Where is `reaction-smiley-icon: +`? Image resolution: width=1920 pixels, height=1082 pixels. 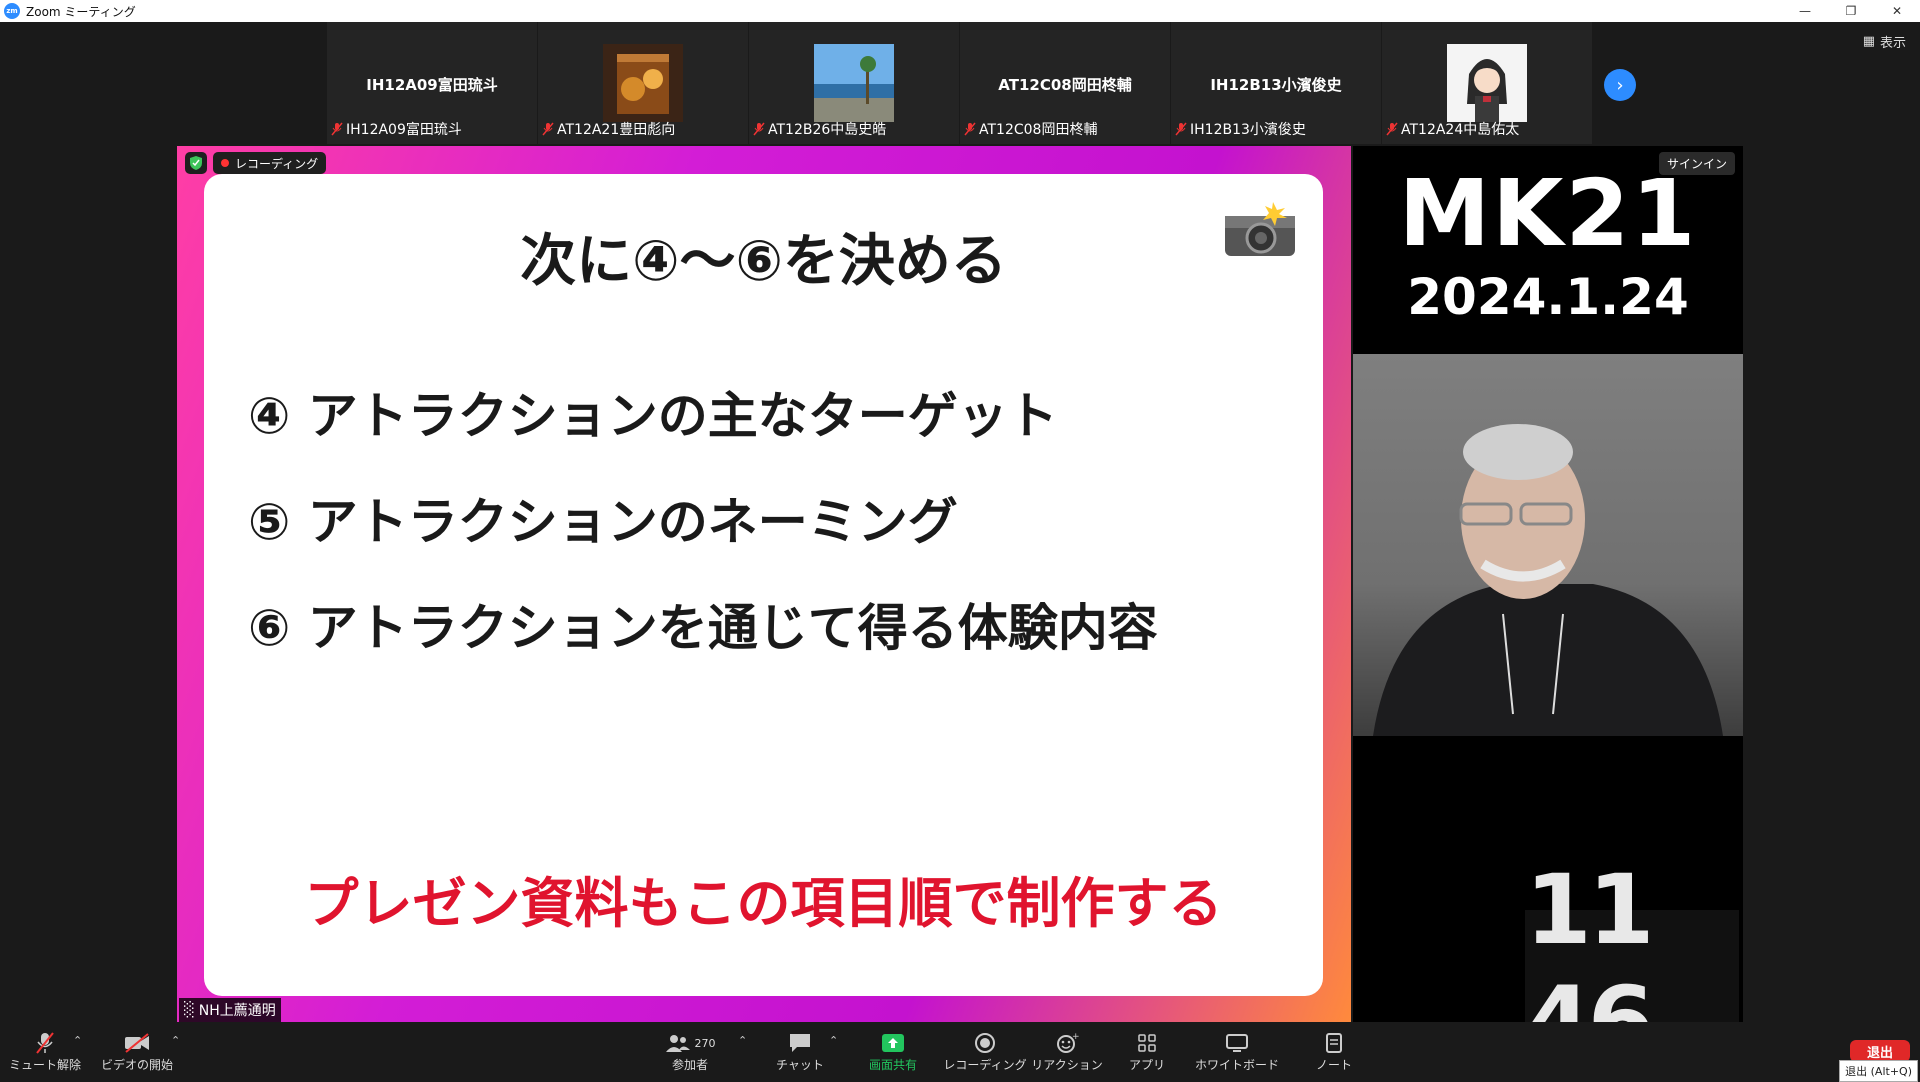
reaction-smiley-icon: + is located at coordinates (1067, 1043).